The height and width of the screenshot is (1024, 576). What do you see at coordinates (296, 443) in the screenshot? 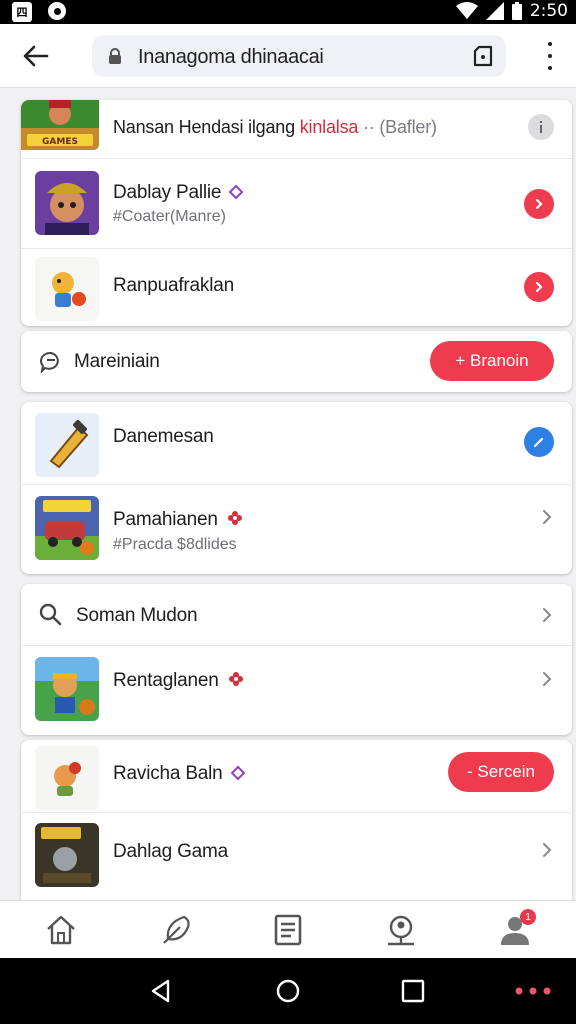
I see `list-item: Danemesan` at bounding box center [296, 443].